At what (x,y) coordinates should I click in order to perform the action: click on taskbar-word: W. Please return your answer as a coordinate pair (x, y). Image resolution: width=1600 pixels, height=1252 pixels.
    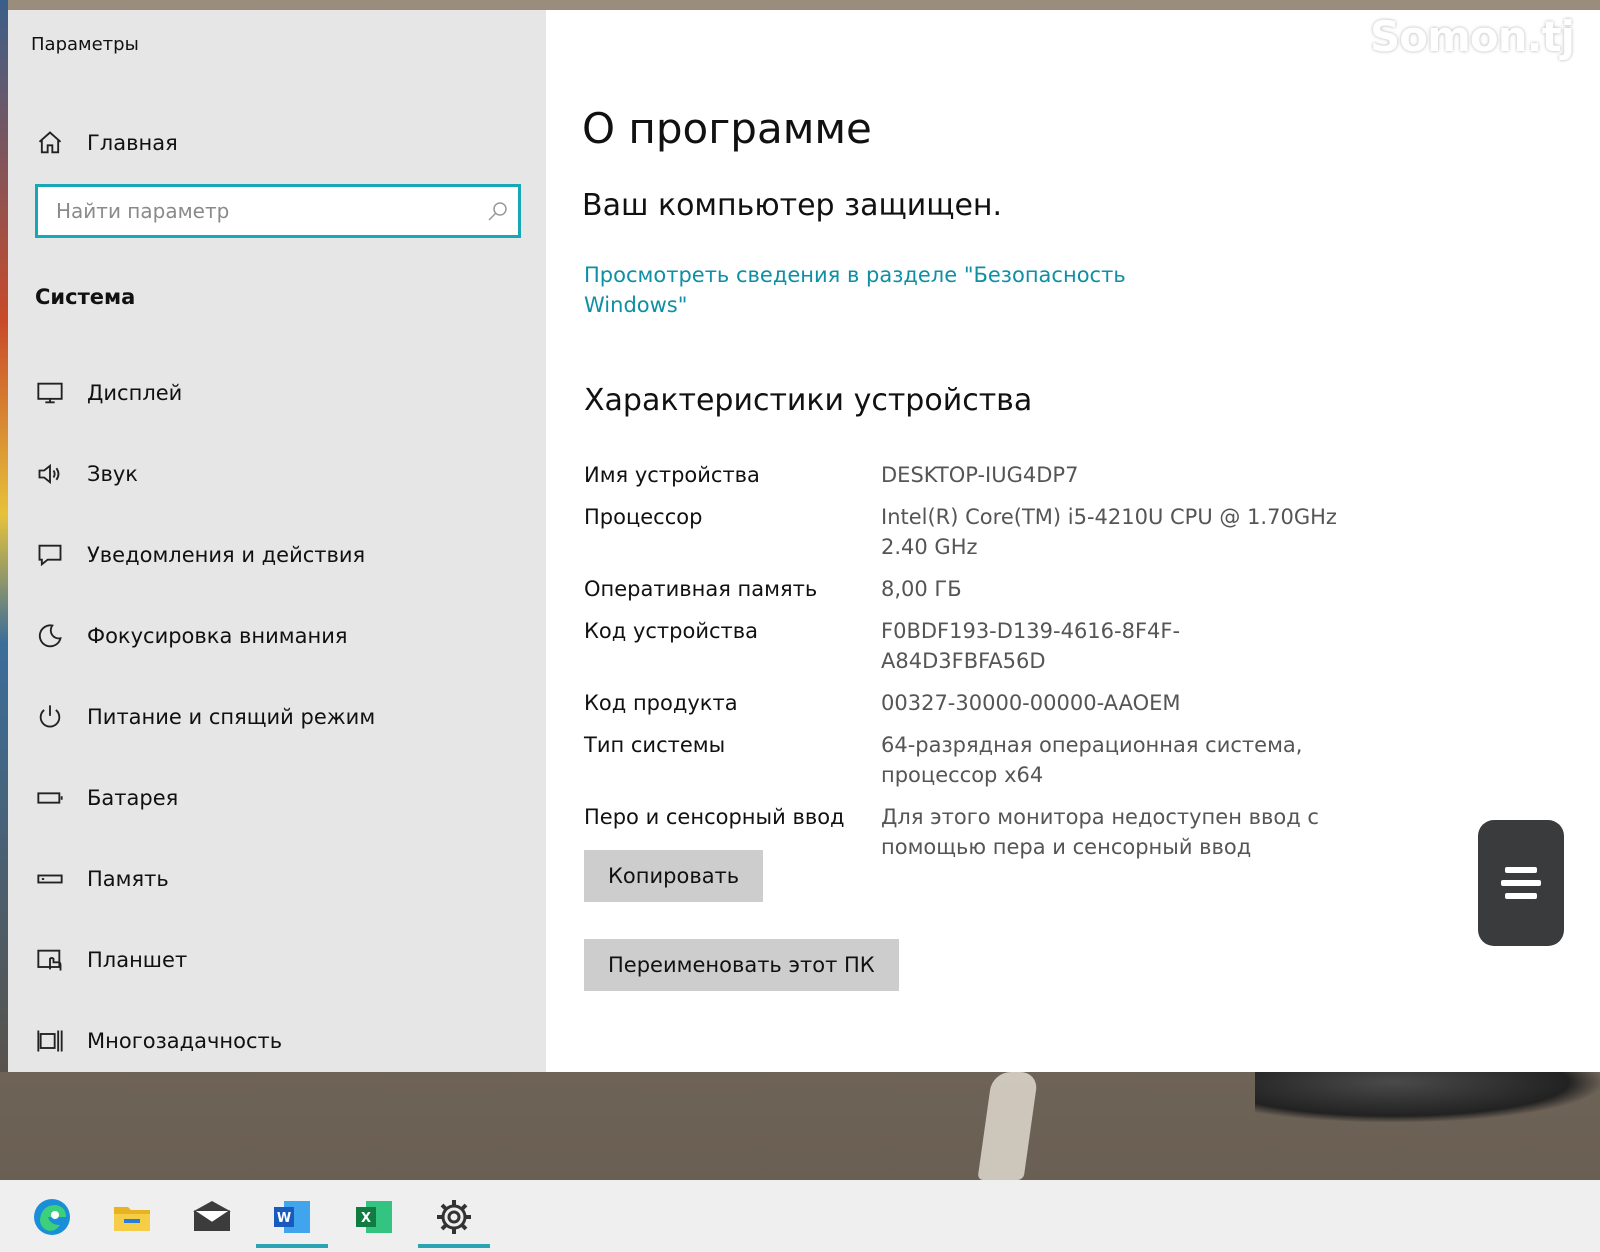
    Looking at the image, I should click on (292, 1218).